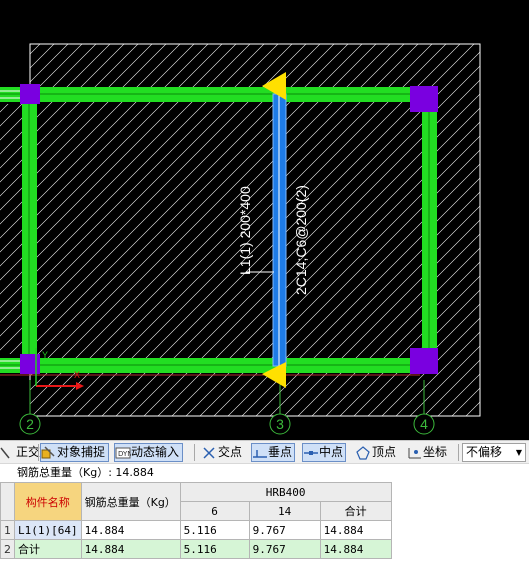 This screenshot has height=581, width=529. What do you see at coordinates (264, 473) in the screenshot?
I see `rebar-summary: 钢筋总重量（Kg）: 14.884` at bounding box center [264, 473].